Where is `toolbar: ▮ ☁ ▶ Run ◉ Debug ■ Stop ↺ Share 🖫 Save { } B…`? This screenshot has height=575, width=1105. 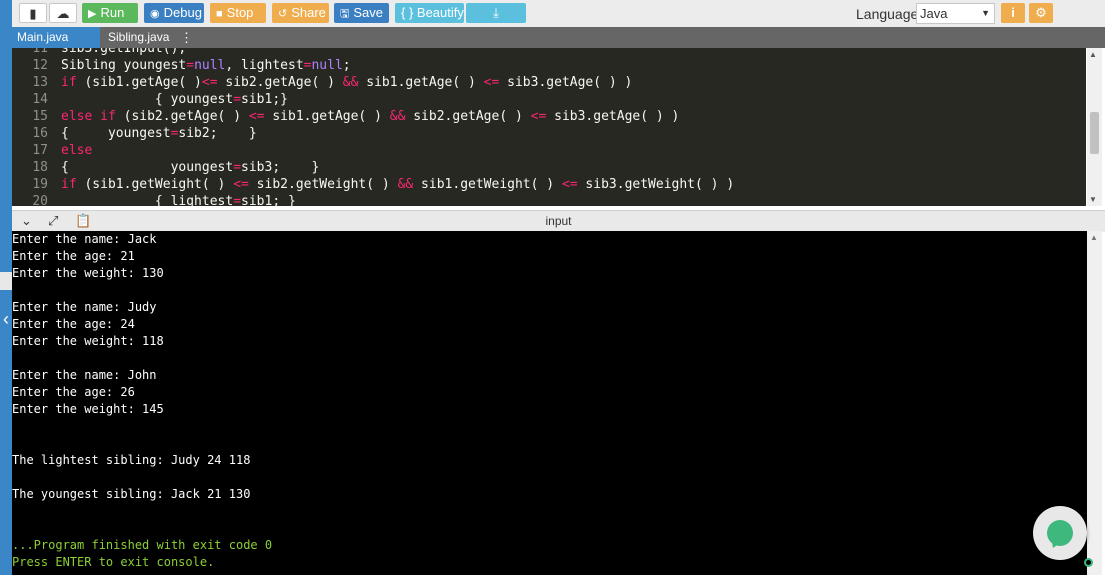
toolbar: ▮ ☁ ▶ Run ◉ Debug ■ Stop ↺ Share 🖫 Save { } B… is located at coordinates (558, 13).